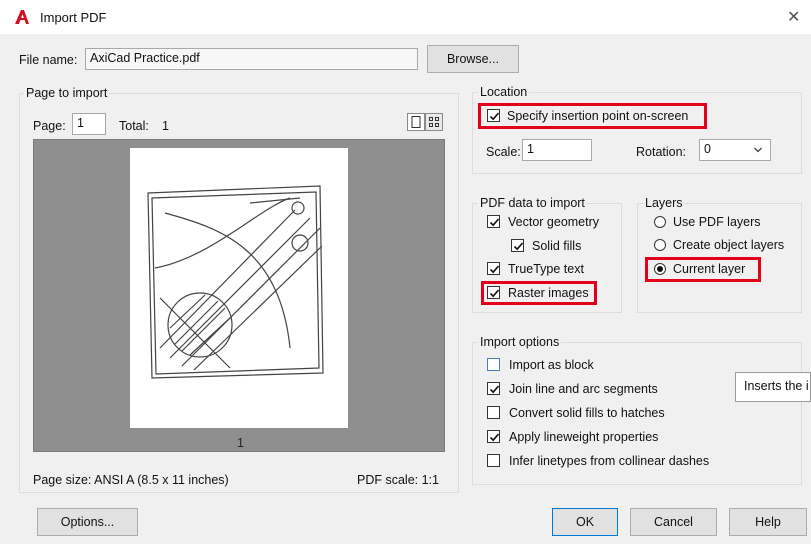 This screenshot has width=811, height=544. Describe the element at coordinates (405, 17) in the screenshot. I see `title-bar: Import PDF ✕` at that location.